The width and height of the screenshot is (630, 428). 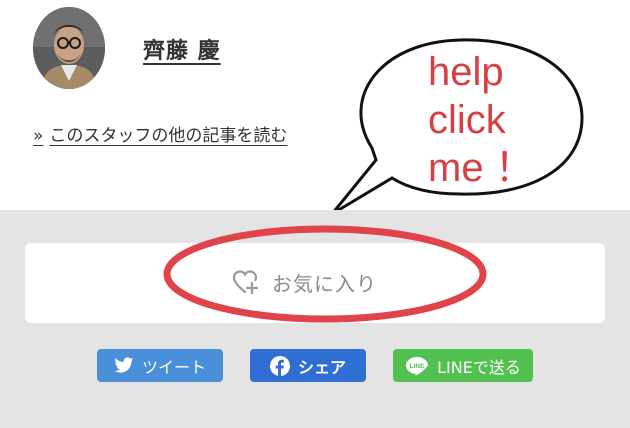 I want to click on callout-line-3: me ！, so click(x=481, y=168).